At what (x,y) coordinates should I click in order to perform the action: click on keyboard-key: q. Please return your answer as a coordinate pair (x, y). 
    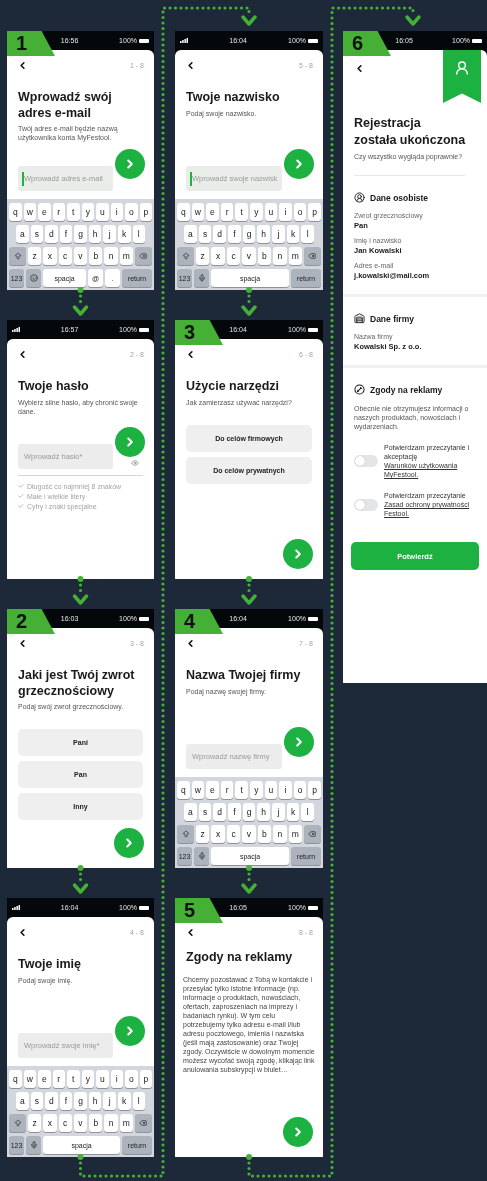
    Looking at the image, I should click on (183, 790).